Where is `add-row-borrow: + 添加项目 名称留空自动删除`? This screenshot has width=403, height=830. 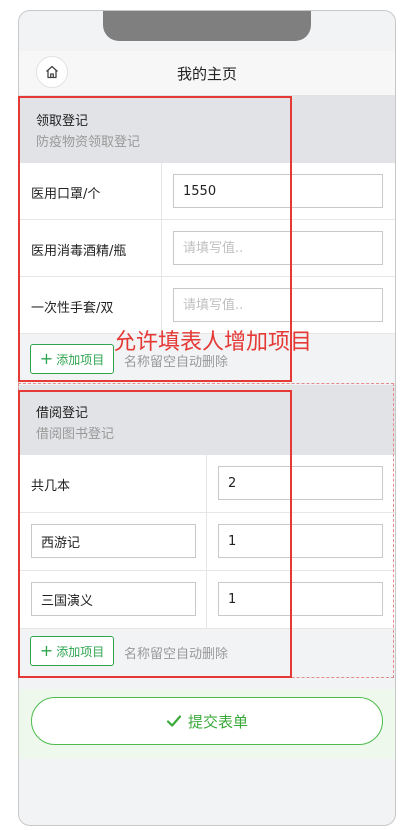 add-row-borrow: + 添加项目 名称留空自动删除 is located at coordinates (207, 654).